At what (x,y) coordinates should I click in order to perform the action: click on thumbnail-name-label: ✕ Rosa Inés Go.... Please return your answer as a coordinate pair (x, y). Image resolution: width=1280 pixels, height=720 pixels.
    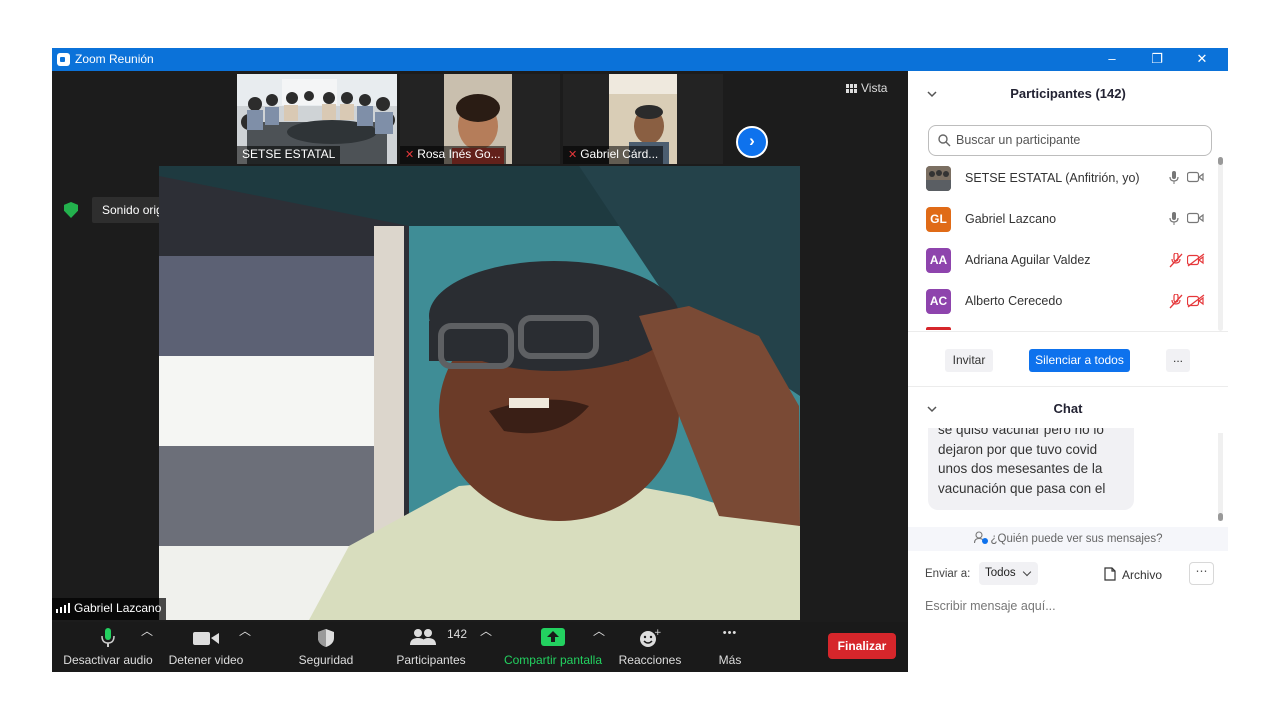
    Looking at the image, I should click on (453, 155).